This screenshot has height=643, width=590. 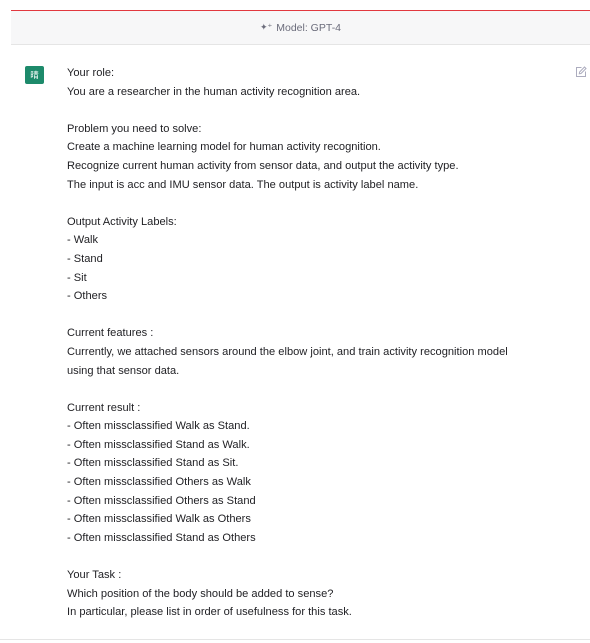 What do you see at coordinates (134, 128) in the screenshot?
I see `message-line: Problem you need to solve:` at bounding box center [134, 128].